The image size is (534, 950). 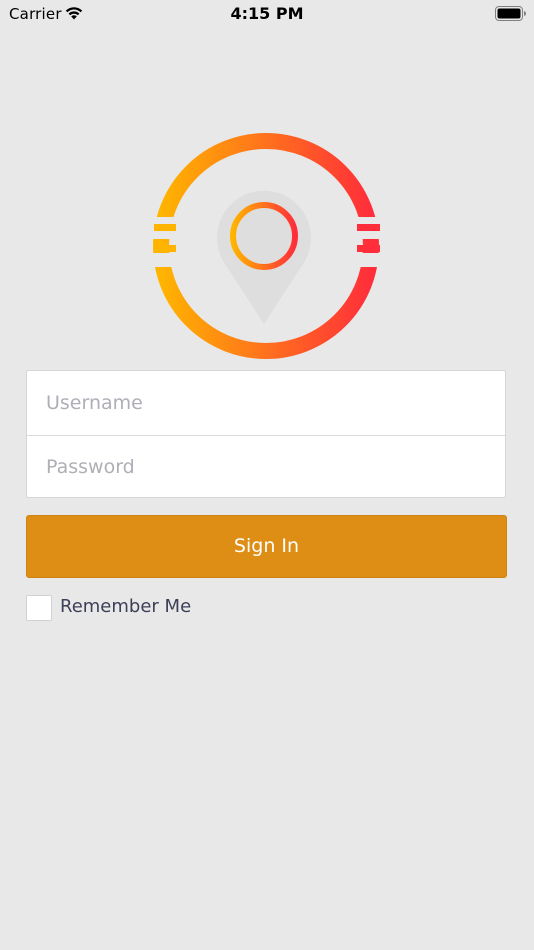 I want to click on username-input, so click(x=266, y=403).